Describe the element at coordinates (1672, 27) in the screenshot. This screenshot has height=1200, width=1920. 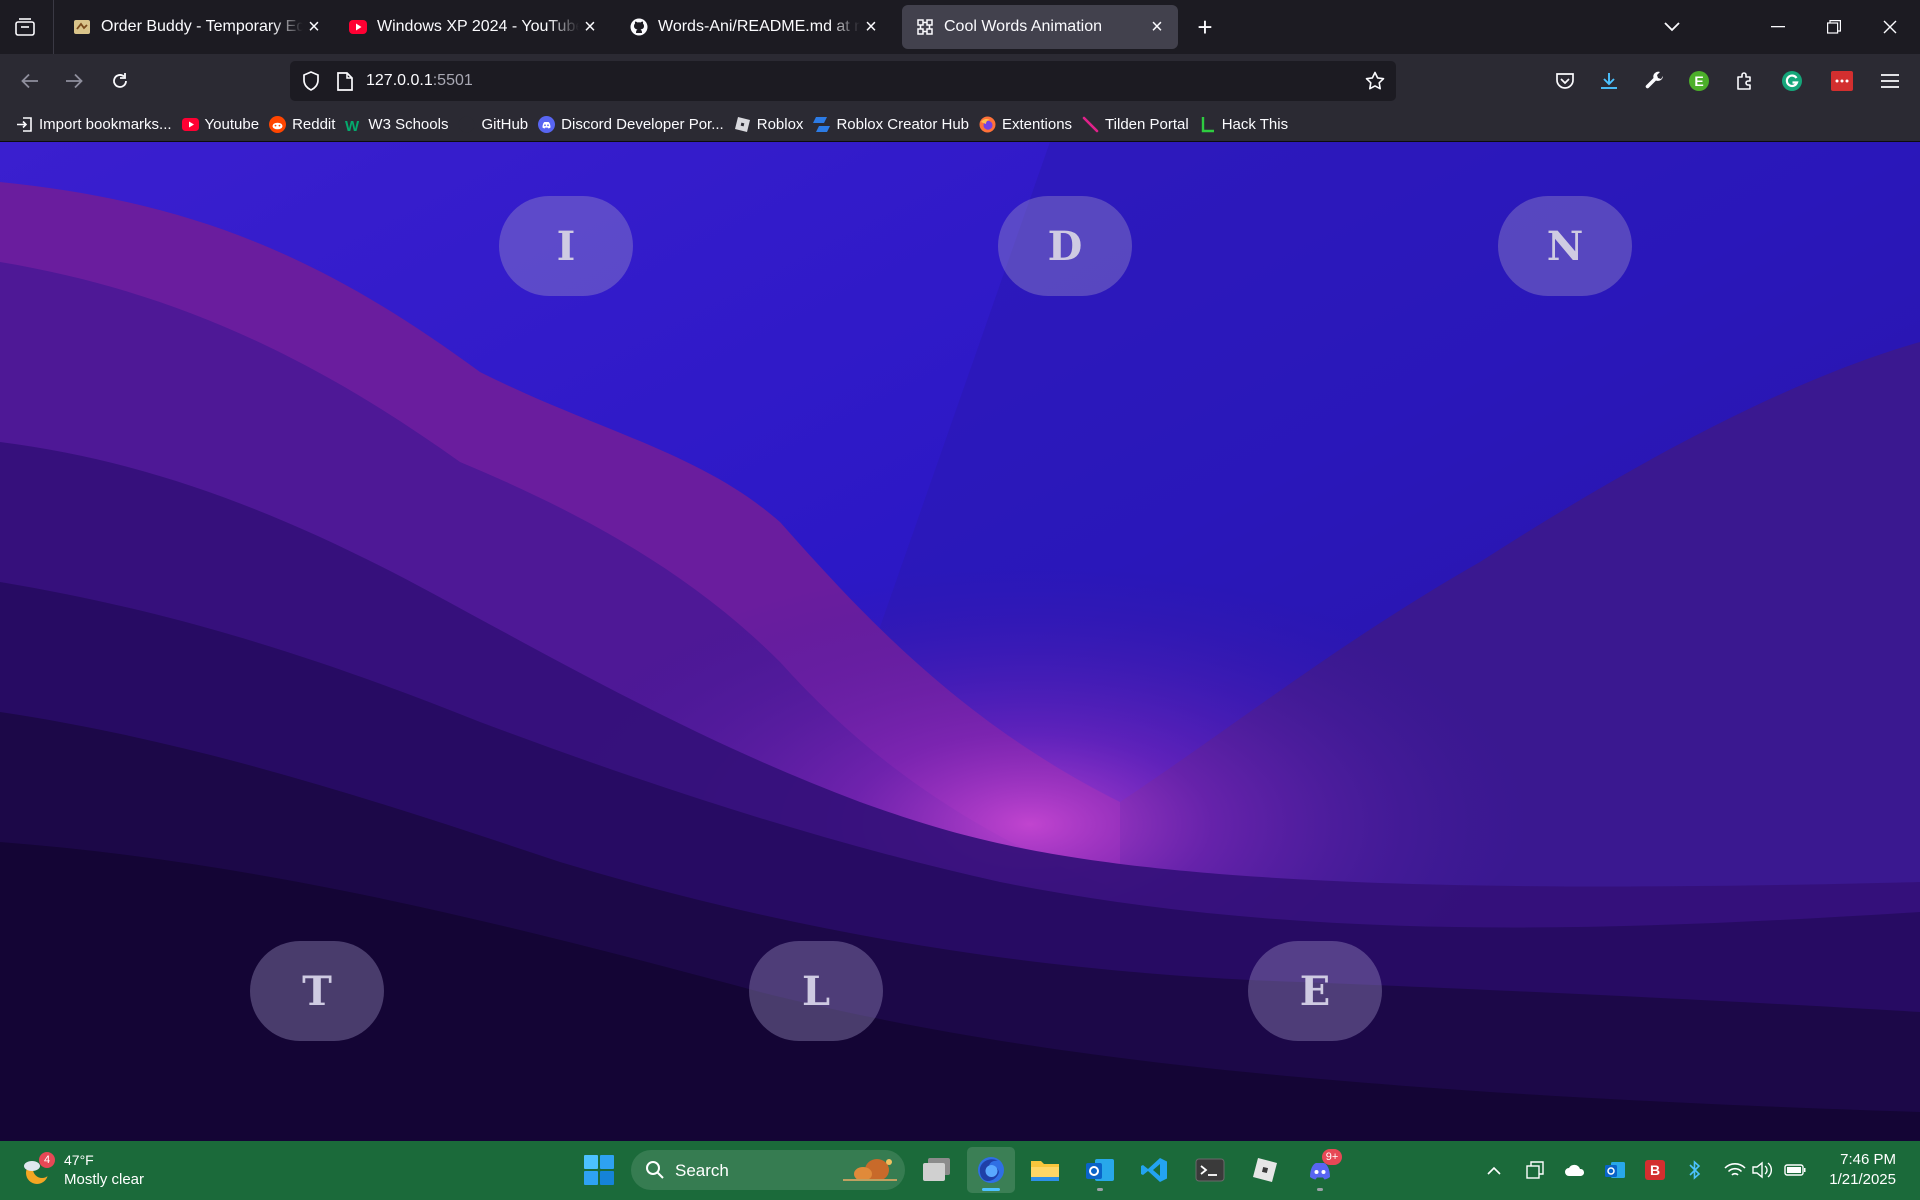
I see `list-all-tabs-button` at that location.